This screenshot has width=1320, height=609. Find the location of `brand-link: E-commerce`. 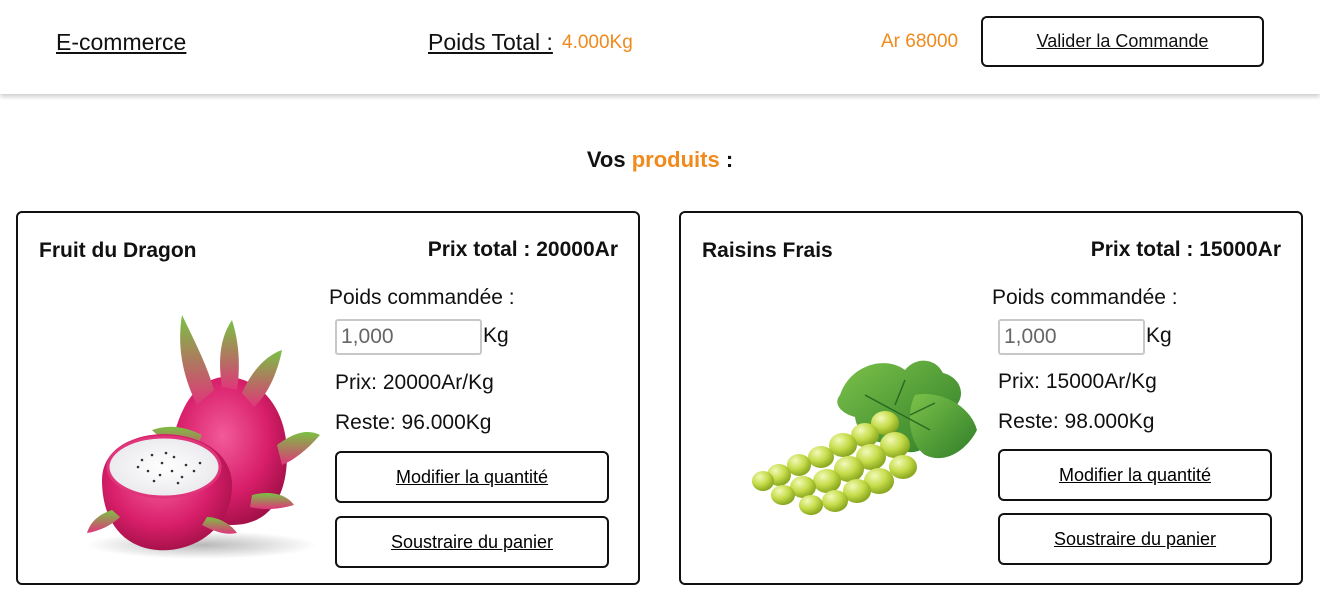

brand-link: E-commerce is located at coordinates (121, 42).